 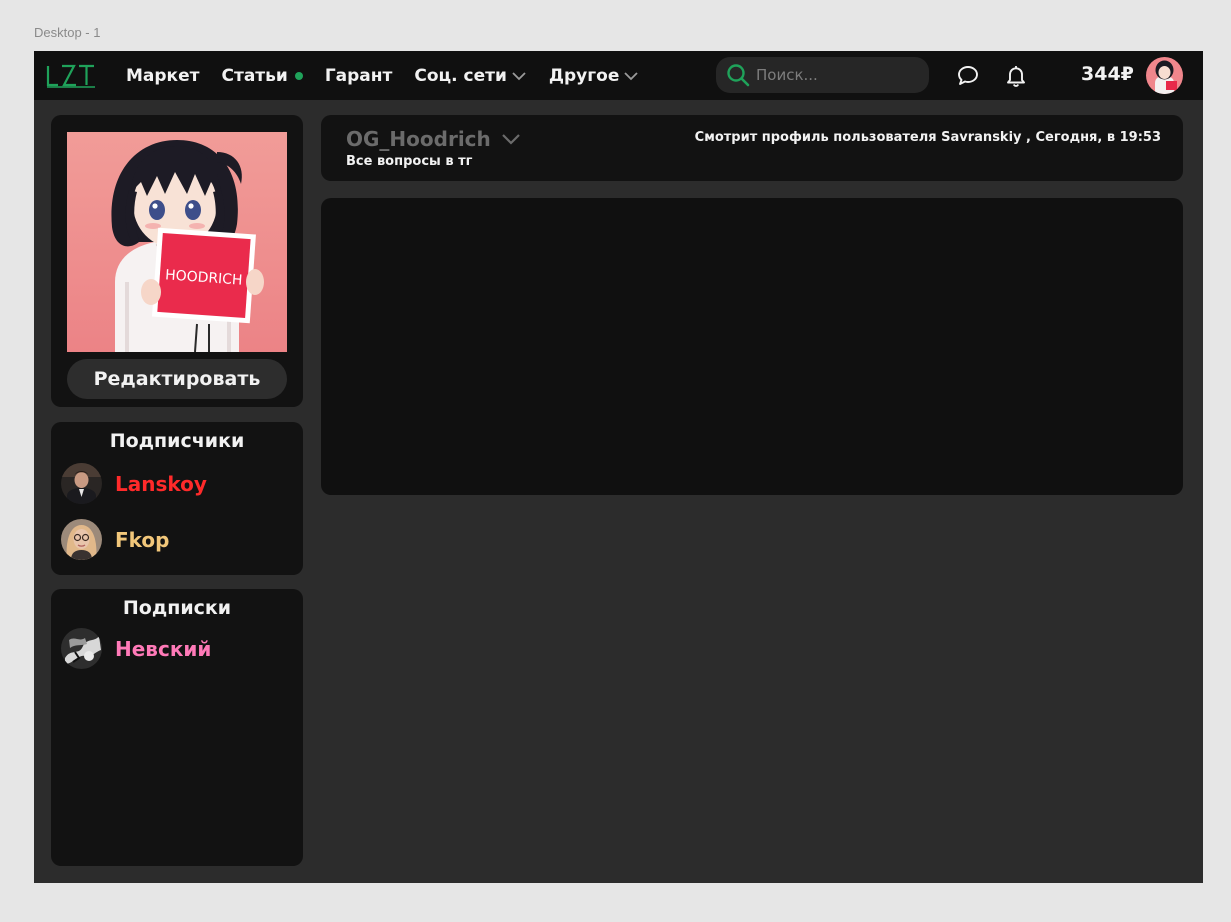 I want to click on profile-avatar-card: HOODRICH Редактировать, so click(x=177, y=261).